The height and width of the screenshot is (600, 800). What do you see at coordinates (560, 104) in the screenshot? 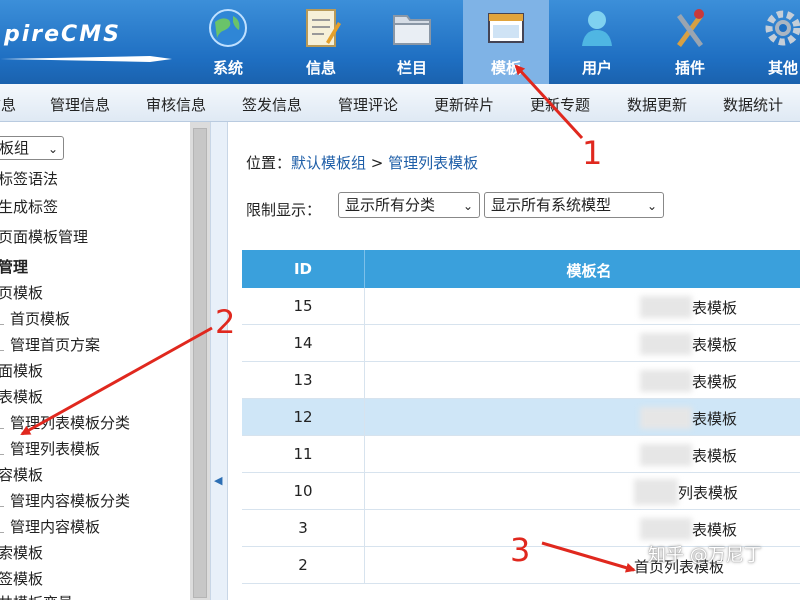
I see `submenu-item: 更新专题` at bounding box center [560, 104].